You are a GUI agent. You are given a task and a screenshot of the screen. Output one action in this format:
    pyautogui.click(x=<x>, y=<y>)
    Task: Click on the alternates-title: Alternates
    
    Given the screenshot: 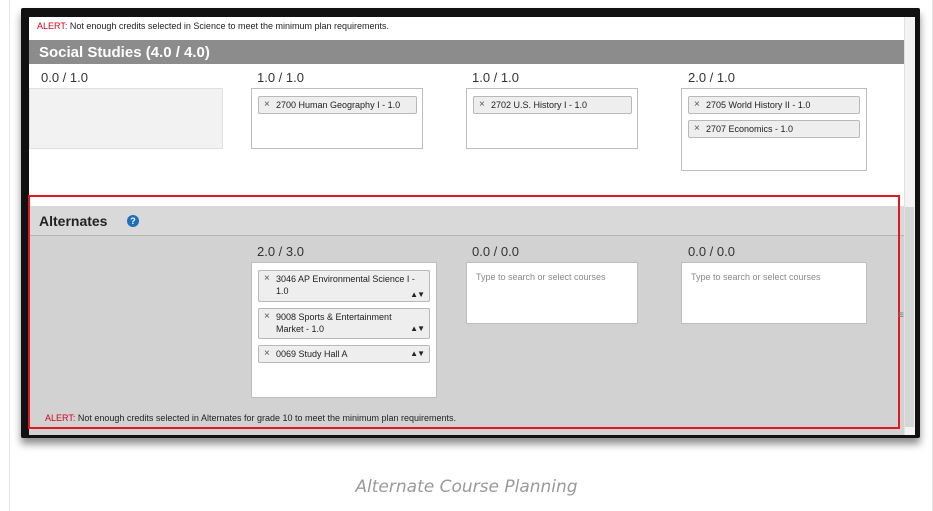 What is the action you would take?
    pyautogui.click(x=73, y=221)
    